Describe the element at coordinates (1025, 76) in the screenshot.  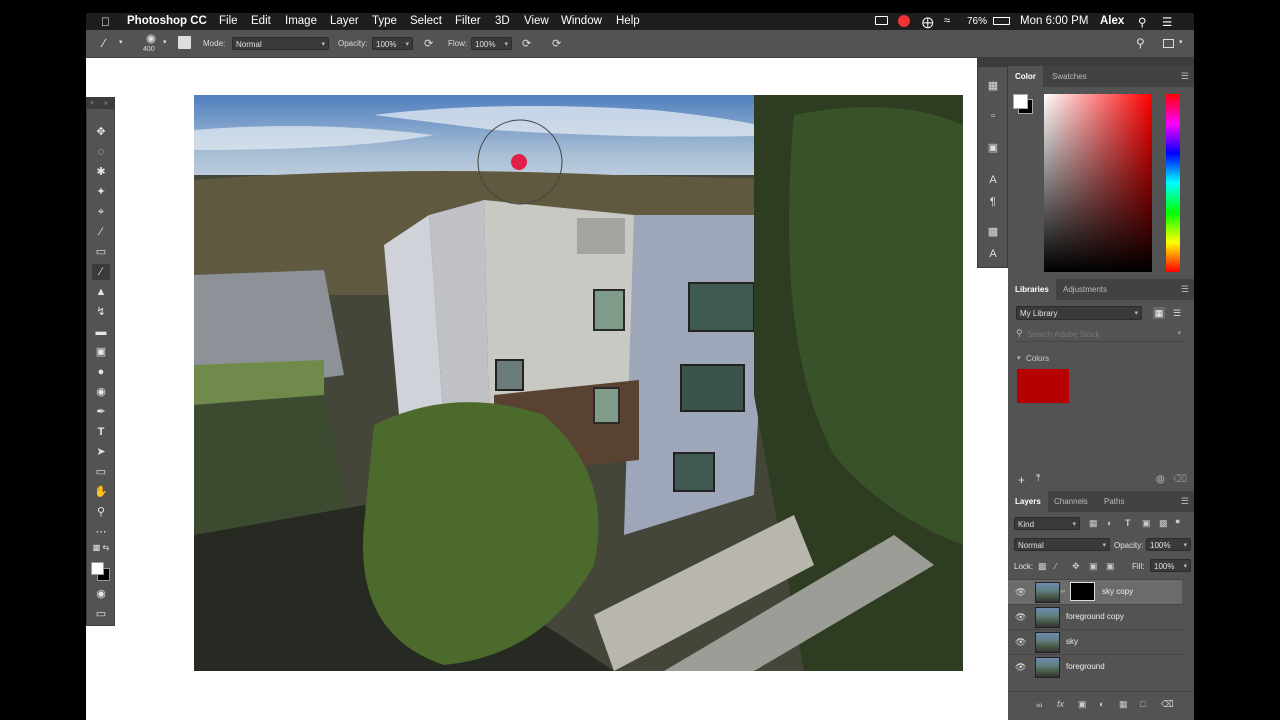
I see `tab-color: Color` at that location.